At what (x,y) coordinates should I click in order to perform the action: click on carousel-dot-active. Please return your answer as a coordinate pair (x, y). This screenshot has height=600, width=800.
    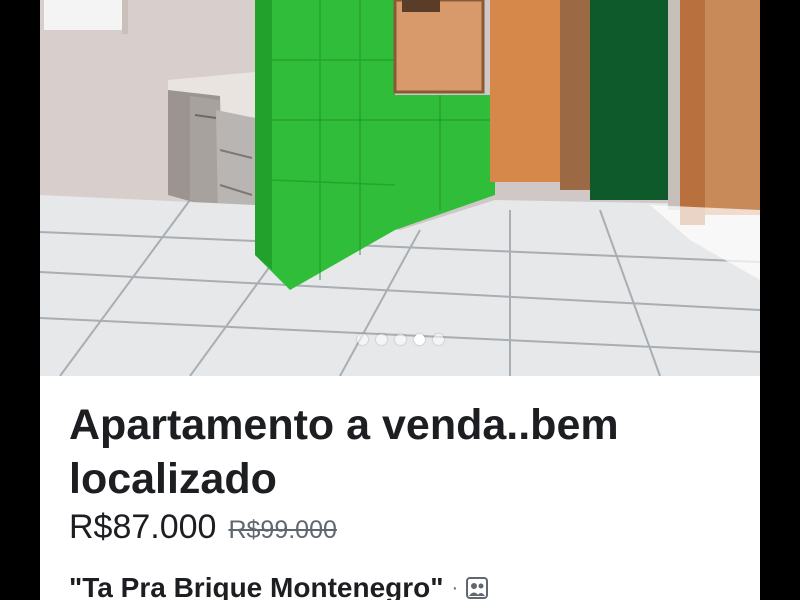
    Looking at the image, I should click on (419, 339).